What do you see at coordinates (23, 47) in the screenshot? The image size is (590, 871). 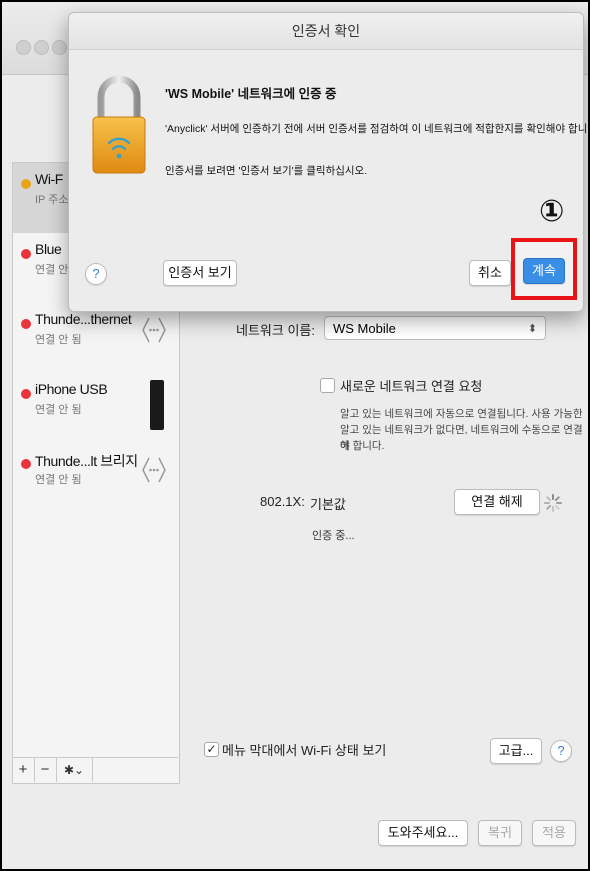 I see `close-button` at bounding box center [23, 47].